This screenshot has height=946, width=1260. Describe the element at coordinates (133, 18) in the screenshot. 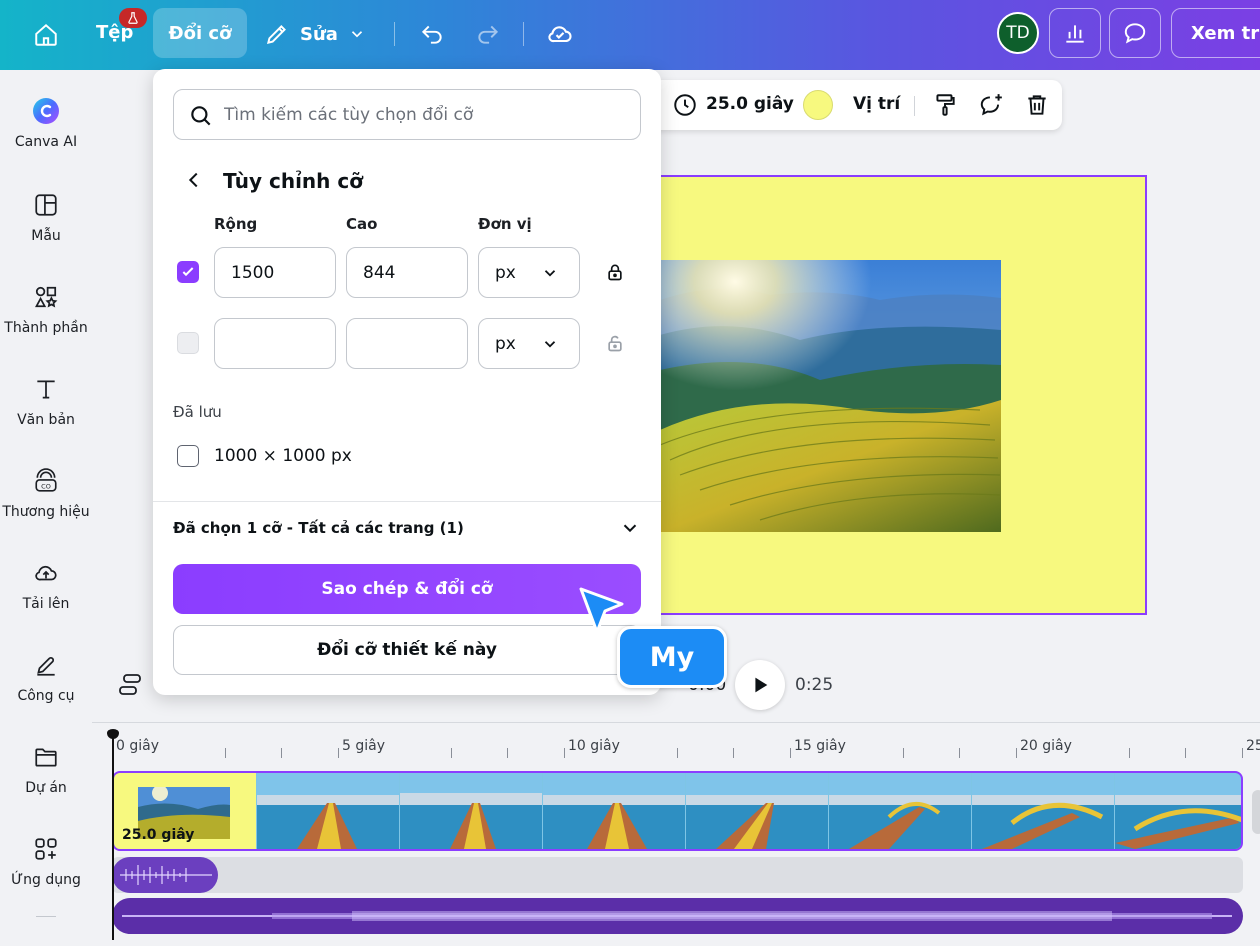

I see `flask-icon` at that location.